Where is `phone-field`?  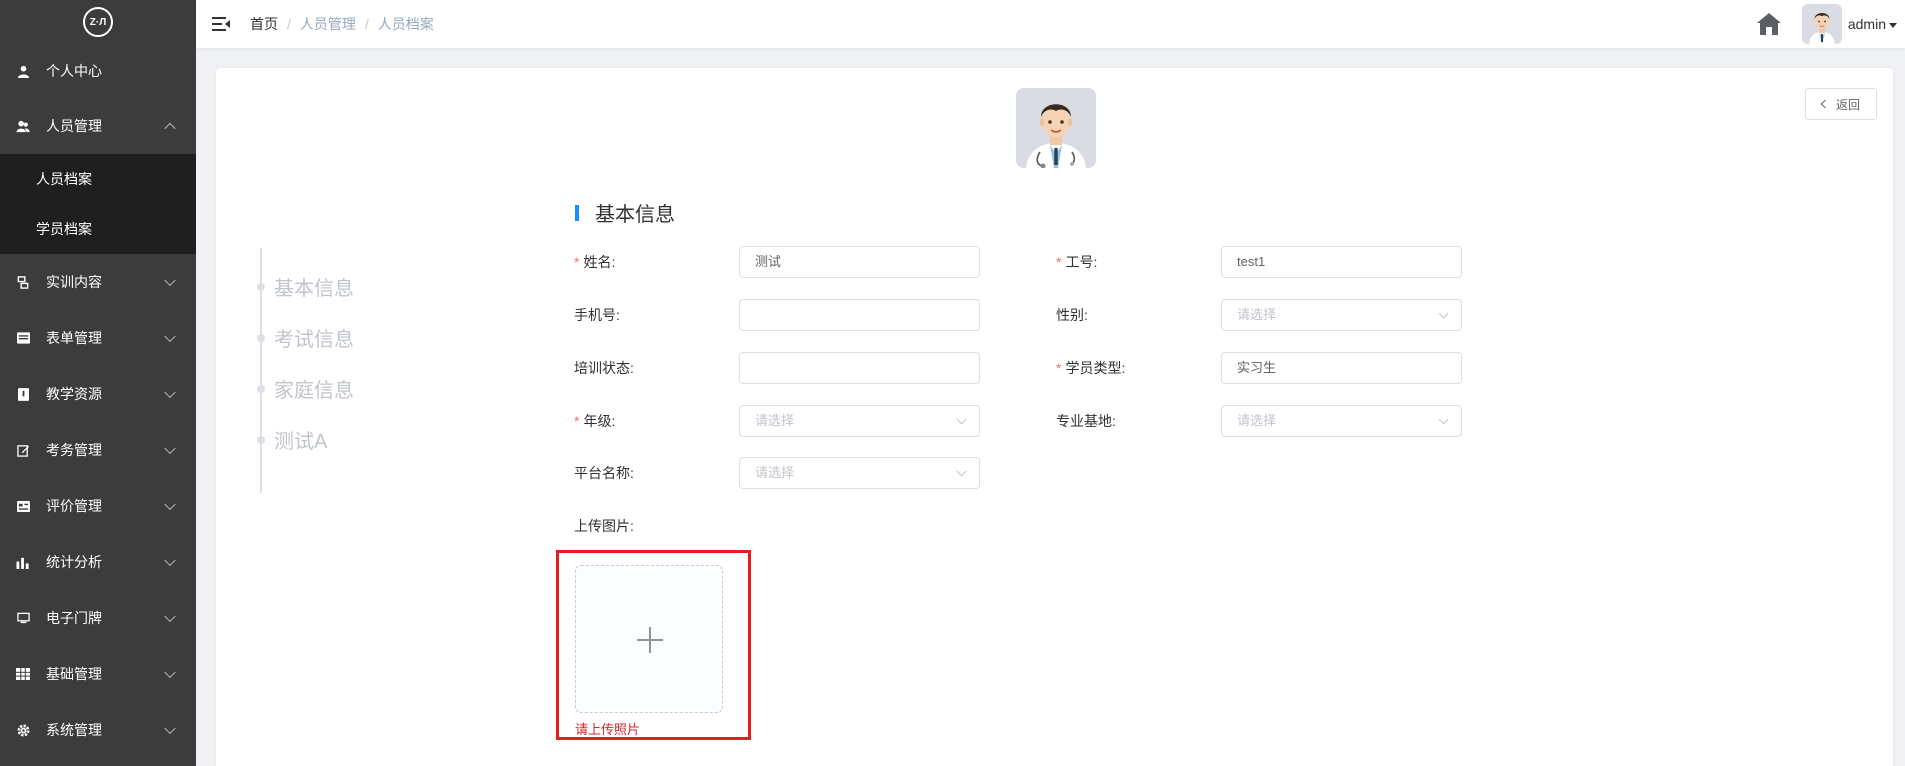 phone-field is located at coordinates (859, 315).